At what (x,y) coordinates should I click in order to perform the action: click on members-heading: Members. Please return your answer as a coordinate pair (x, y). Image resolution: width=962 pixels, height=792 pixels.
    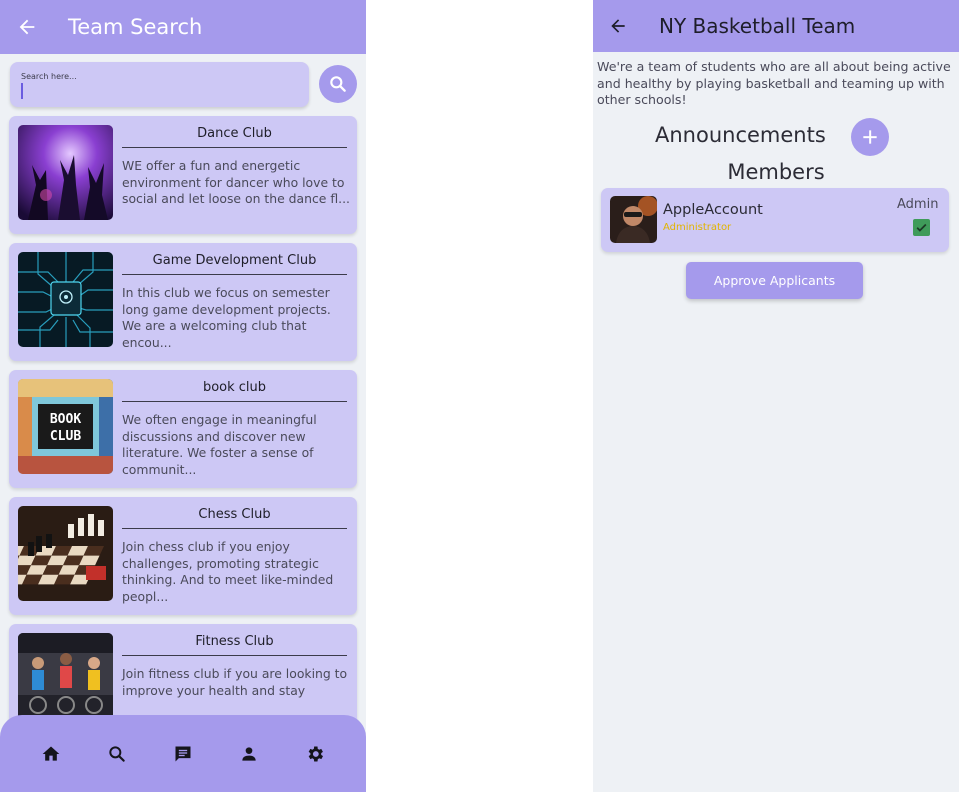
    Looking at the image, I should click on (776, 172).